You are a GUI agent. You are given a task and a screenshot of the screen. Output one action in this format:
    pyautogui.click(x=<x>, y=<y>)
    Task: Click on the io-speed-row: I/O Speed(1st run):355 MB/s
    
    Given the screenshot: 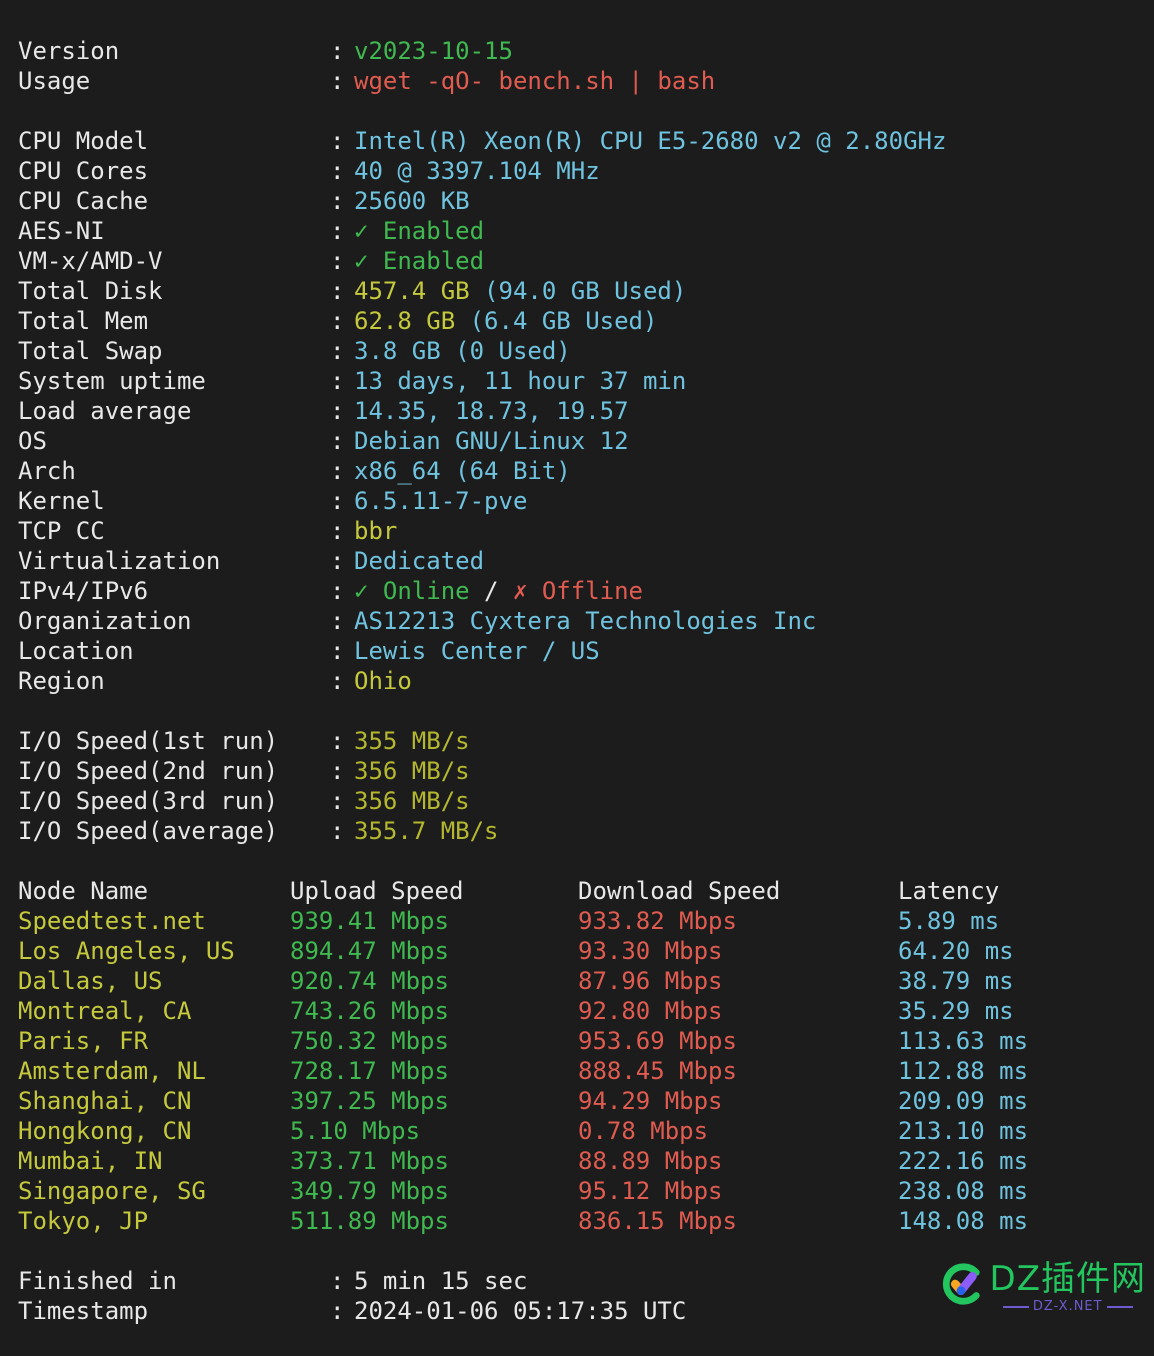 What is the action you would take?
    pyautogui.click(x=577, y=741)
    